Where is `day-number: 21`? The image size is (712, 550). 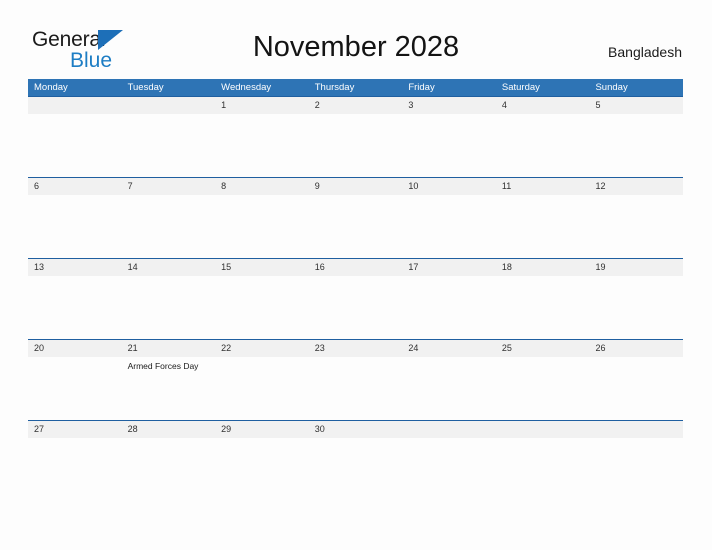 day-number: 21 is located at coordinates (169, 348).